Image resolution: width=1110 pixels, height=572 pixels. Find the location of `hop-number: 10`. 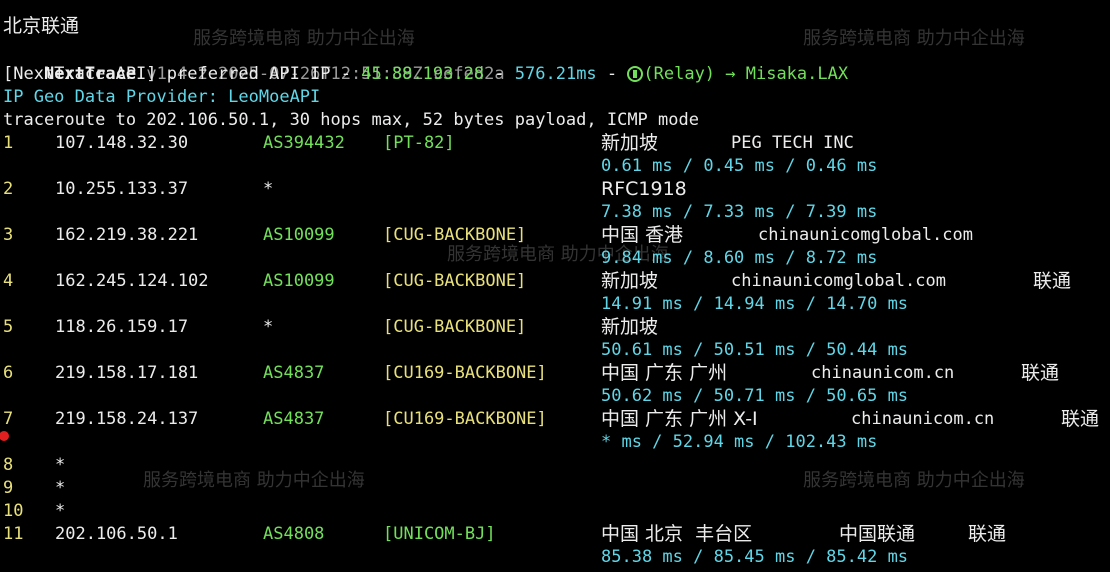

hop-number: 10 is located at coordinates (13, 511).